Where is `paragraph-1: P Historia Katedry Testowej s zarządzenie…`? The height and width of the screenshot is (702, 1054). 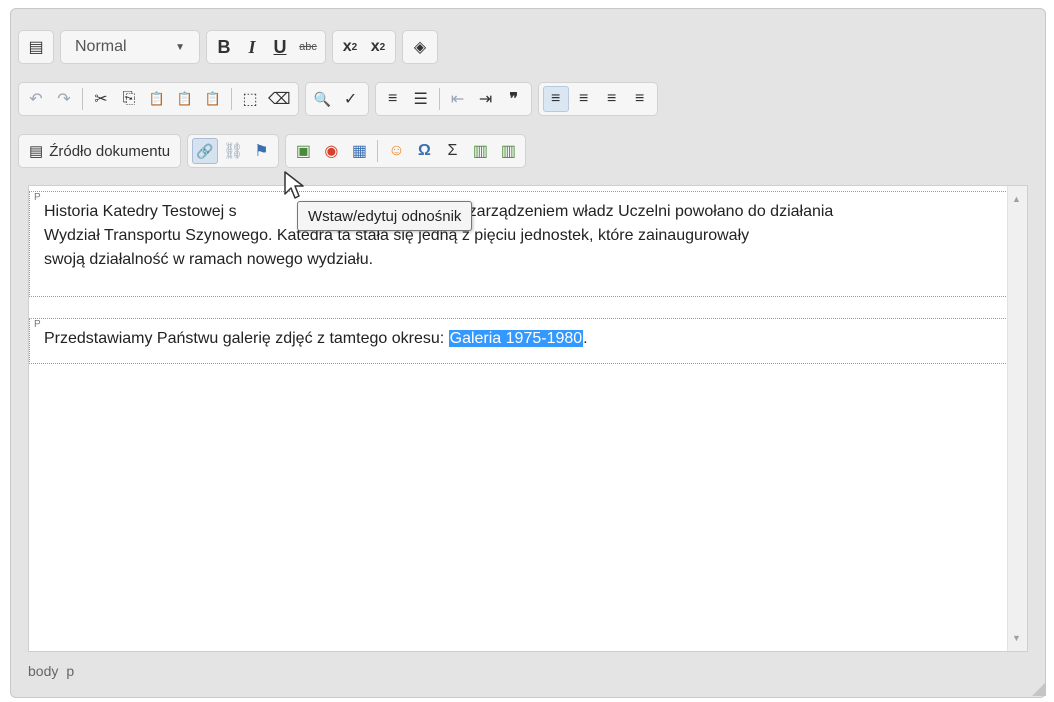 paragraph-1: P Historia Katedry Testowej s zarządzenie… is located at coordinates (519, 244).